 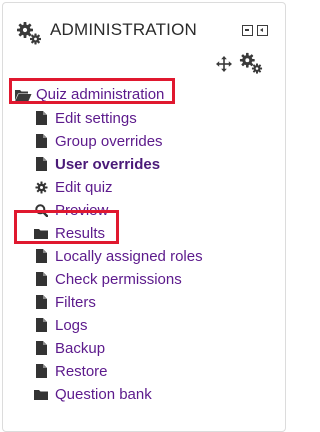 What do you see at coordinates (80, 348) in the screenshot?
I see `backup-label: Backup` at bounding box center [80, 348].